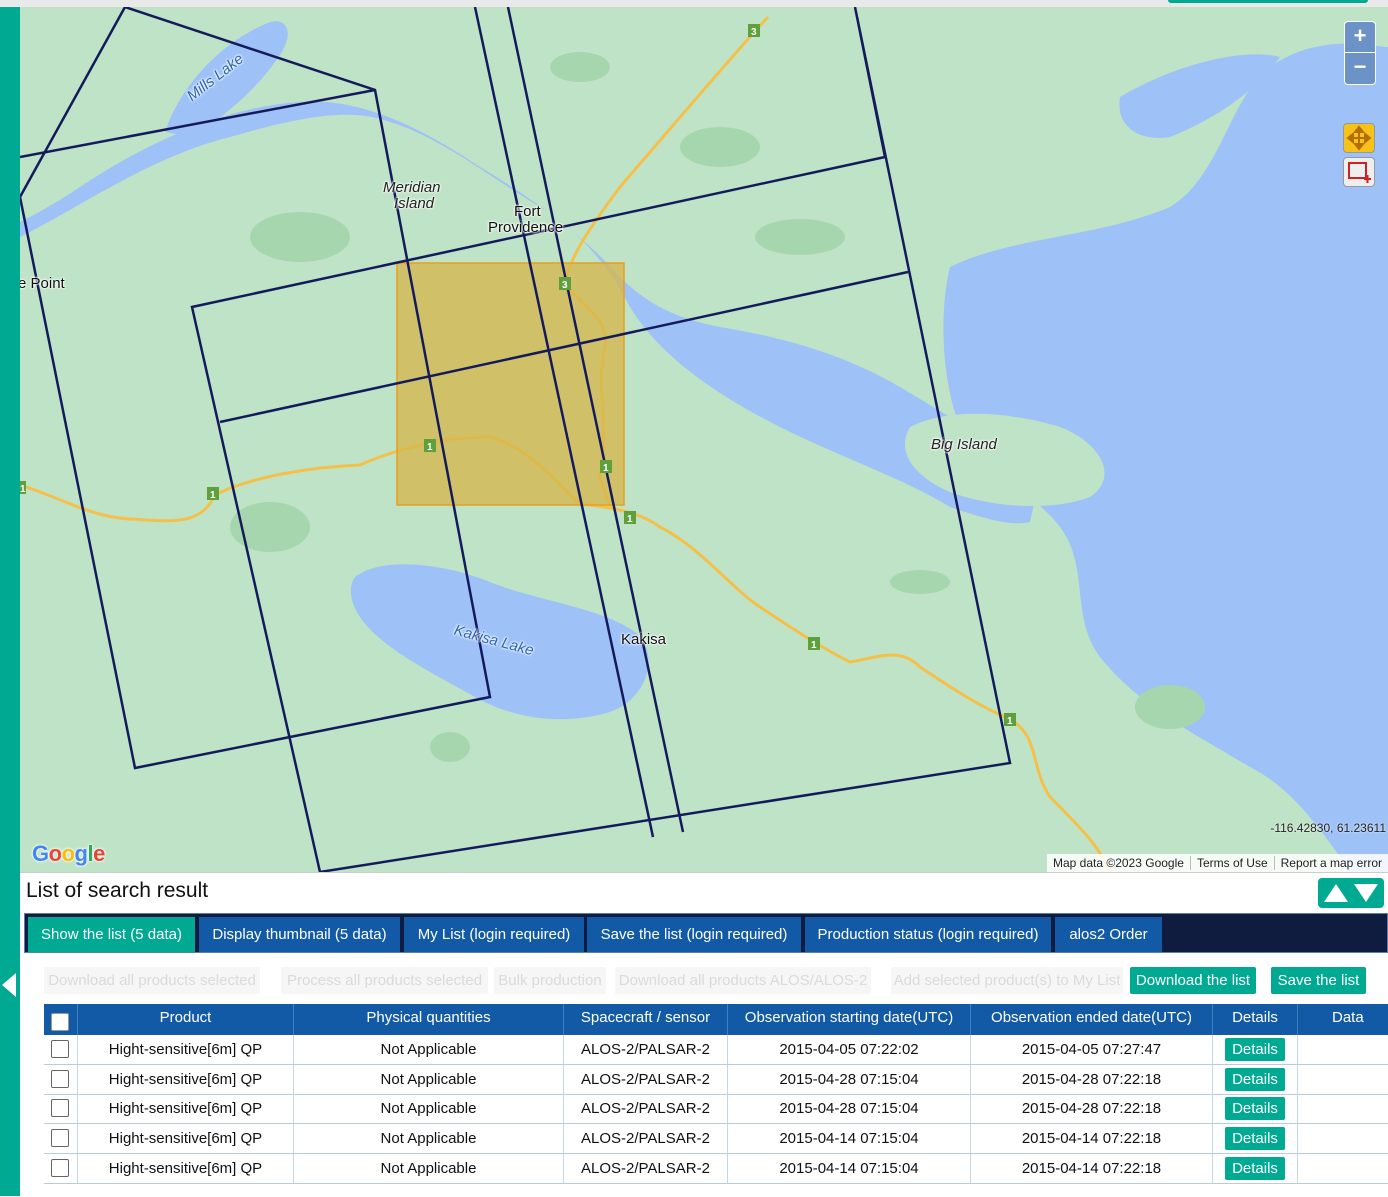 The height and width of the screenshot is (1197, 1388). I want to click on map-data-attribution: Map data ©2023 Google, so click(1118, 863).